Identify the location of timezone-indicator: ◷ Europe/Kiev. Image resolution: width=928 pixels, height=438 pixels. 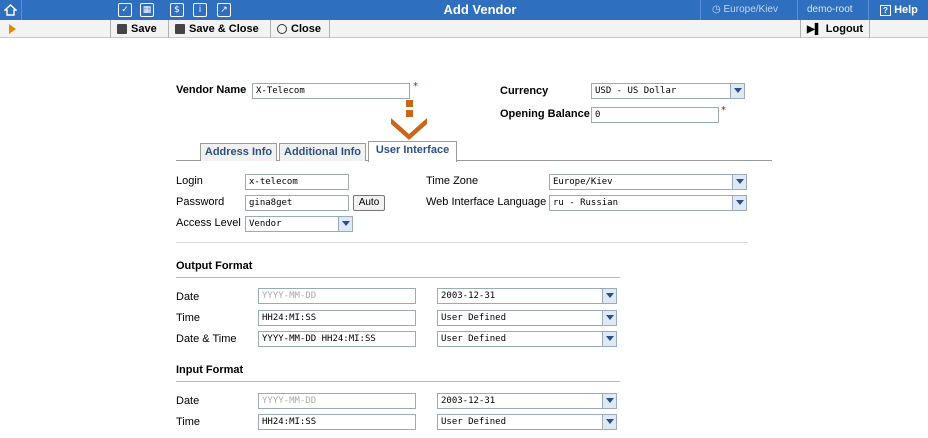
(745, 10).